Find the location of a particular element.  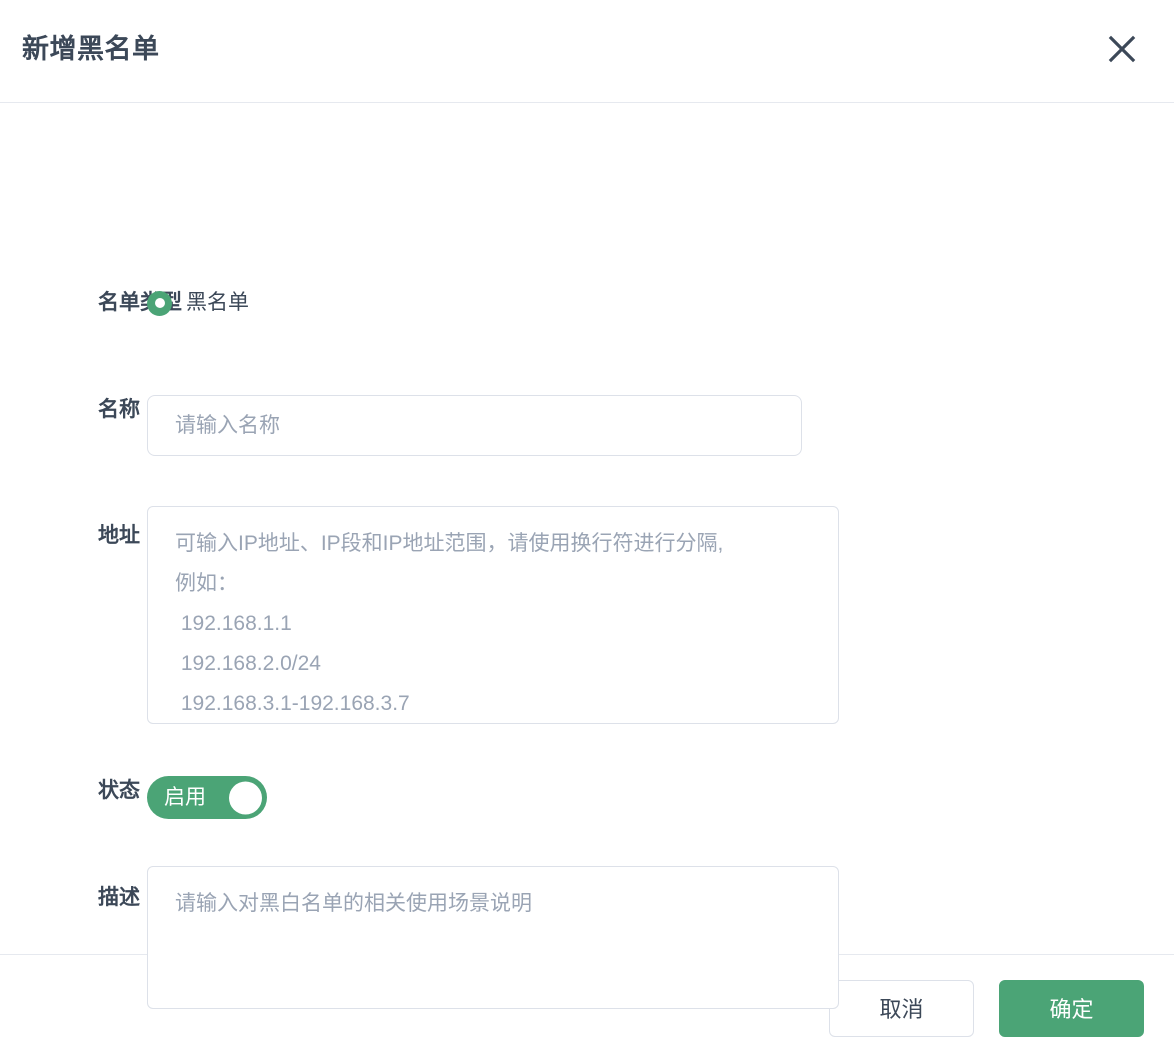

label-address: 地址 is located at coordinates (119, 535).